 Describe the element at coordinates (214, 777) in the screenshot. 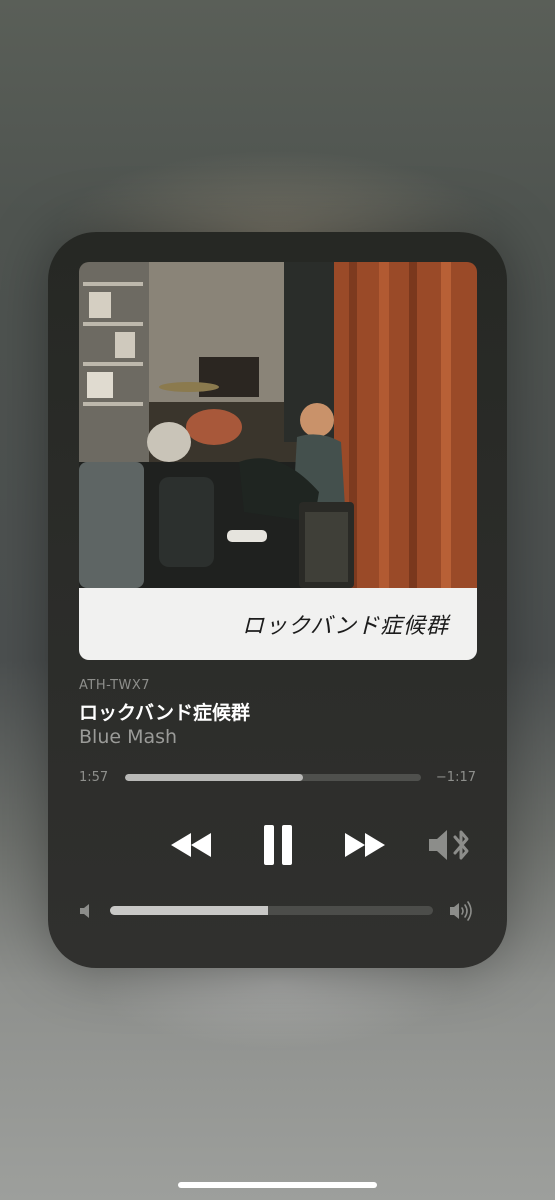

I see `playback-progress-fill` at that location.